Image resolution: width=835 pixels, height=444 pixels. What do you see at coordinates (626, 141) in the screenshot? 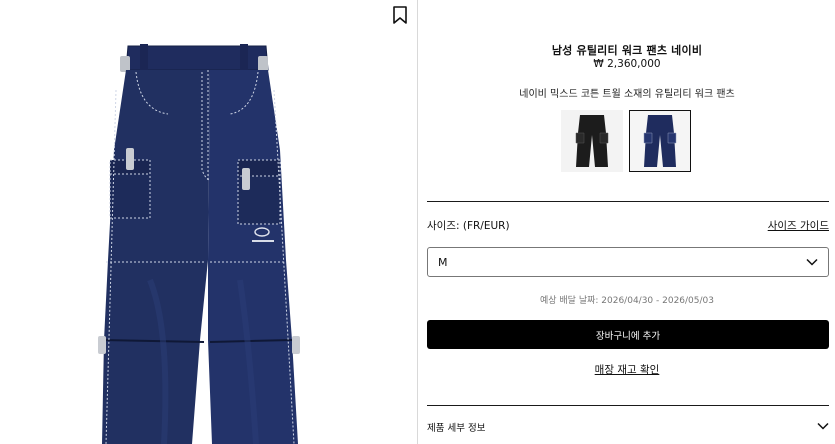
I see `color-swatches` at bounding box center [626, 141].